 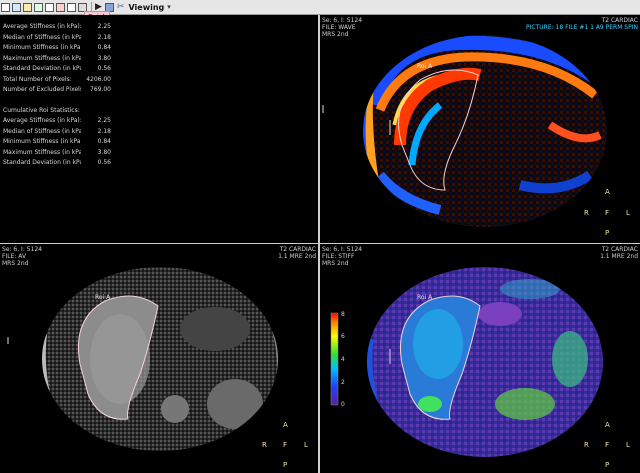 I want to click on series-info: Se: 6, I: 5124 FILE: STIFF MRS 2nd, so click(x=342, y=256).